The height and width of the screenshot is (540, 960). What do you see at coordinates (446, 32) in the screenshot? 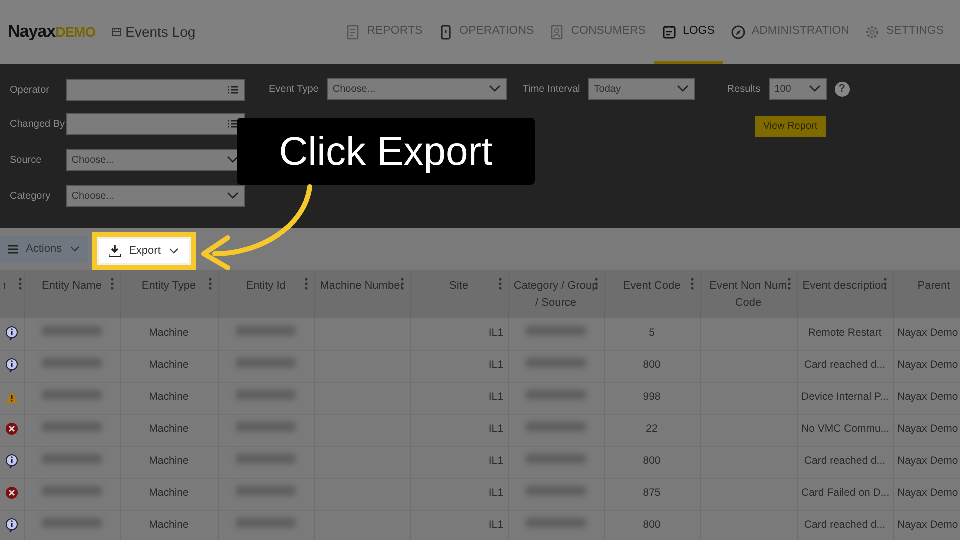
I see `phone-icon` at bounding box center [446, 32].